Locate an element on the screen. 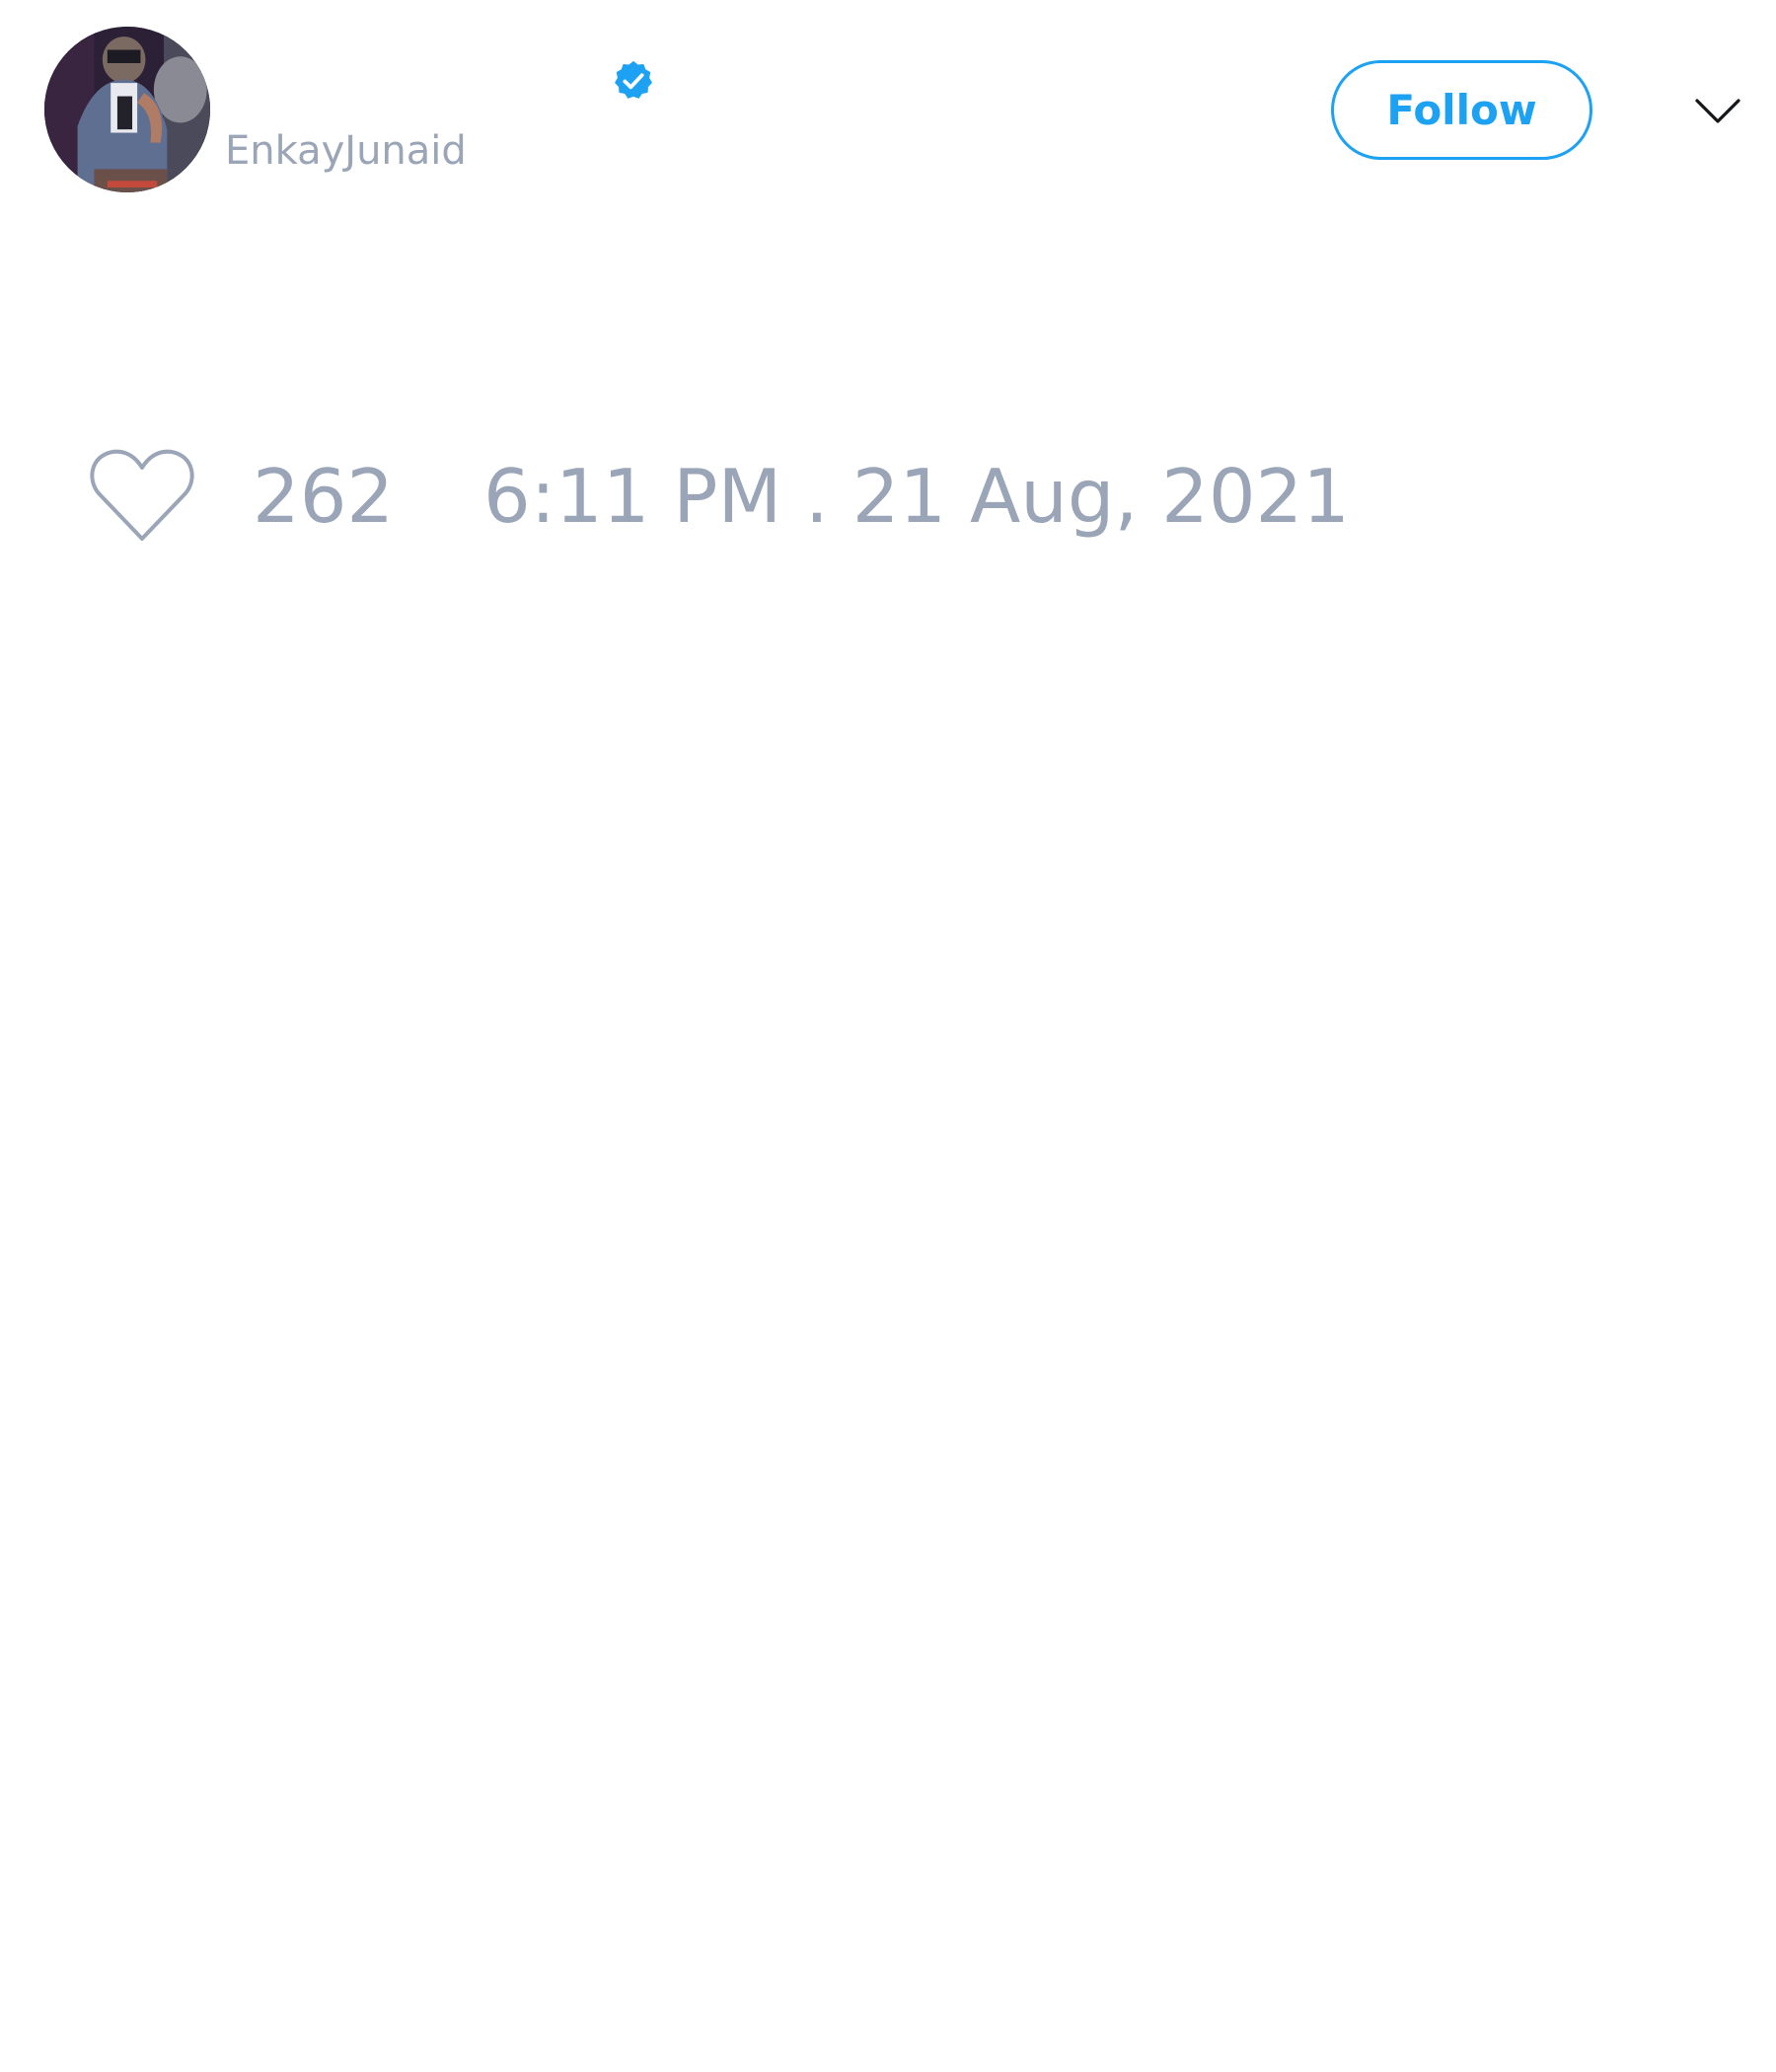  chevron-down-icon is located at coordinates (1718, 111).